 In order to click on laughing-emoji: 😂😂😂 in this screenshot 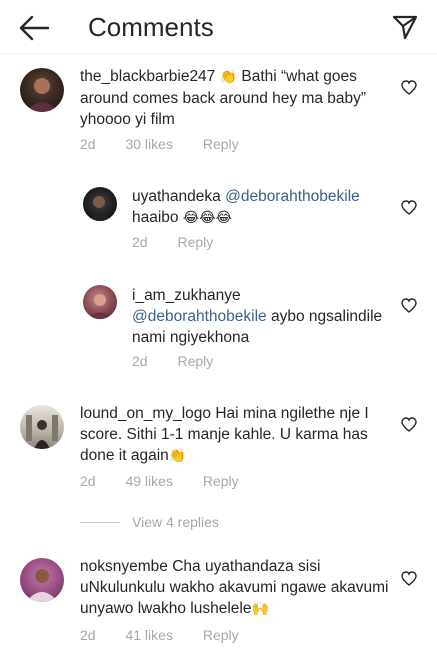, I will do `click(207, 218)`.